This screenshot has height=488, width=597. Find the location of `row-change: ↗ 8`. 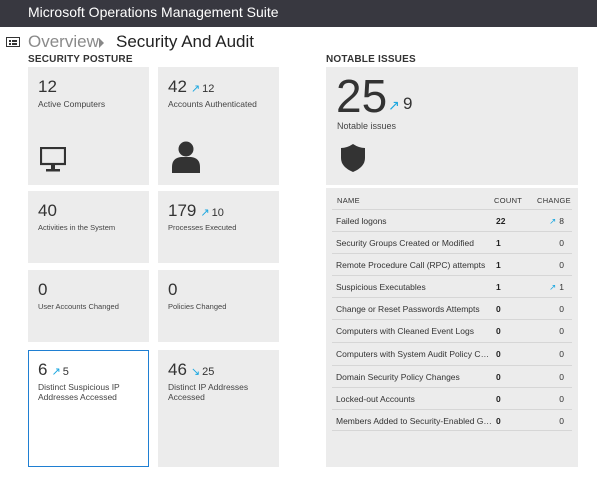

row-change: ↗ 8 is located at coordinates (551, 221).